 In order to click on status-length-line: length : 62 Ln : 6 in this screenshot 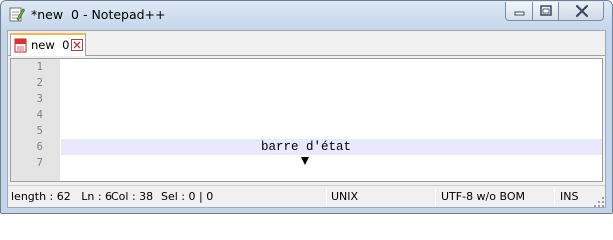, I will do `click(62, 196)`.